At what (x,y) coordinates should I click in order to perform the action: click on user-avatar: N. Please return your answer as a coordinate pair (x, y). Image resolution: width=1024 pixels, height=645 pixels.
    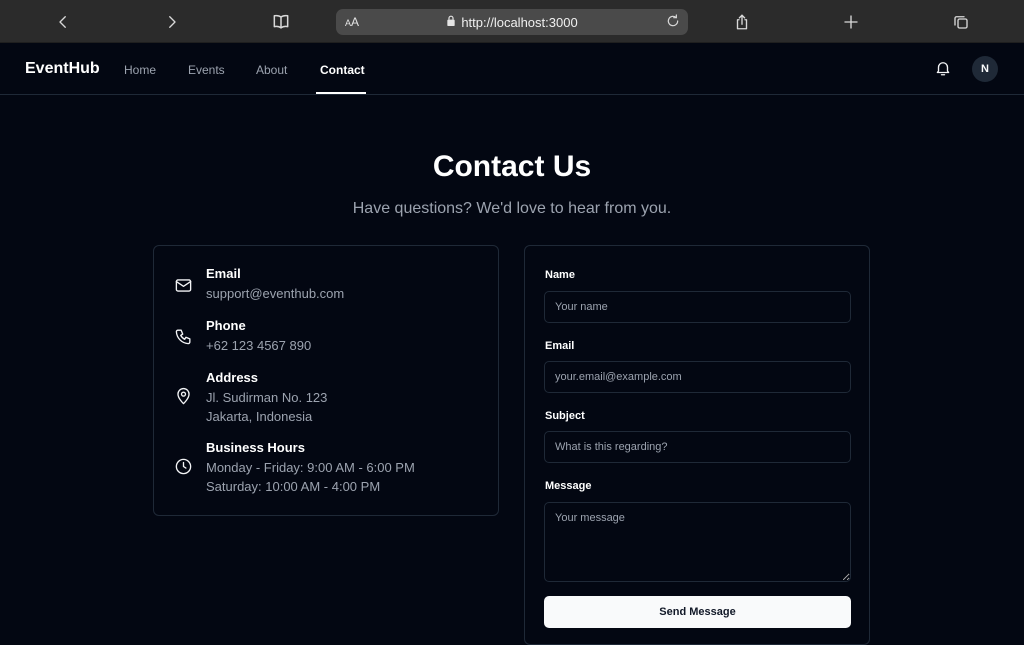
    Looking at the image, I should click on (985, 69).